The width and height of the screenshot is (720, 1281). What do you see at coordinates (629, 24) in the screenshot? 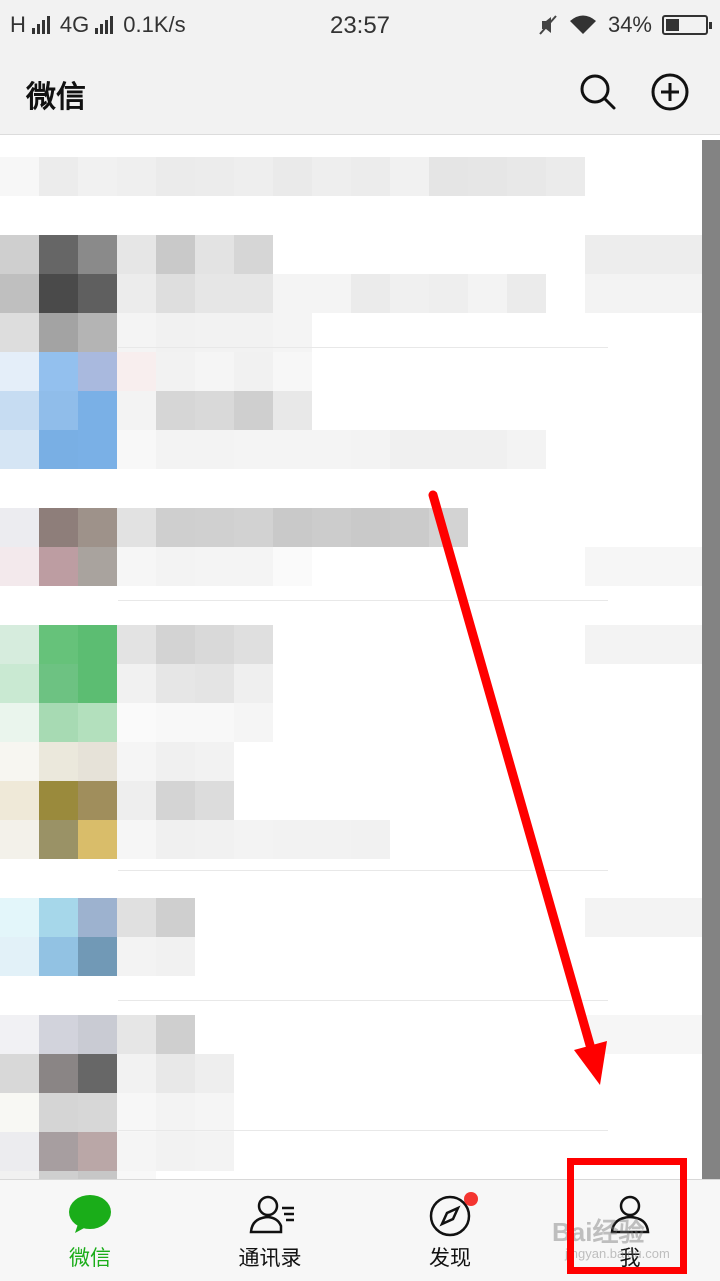
I see `battery-percent: 34%` at bounding box center [629, 24].